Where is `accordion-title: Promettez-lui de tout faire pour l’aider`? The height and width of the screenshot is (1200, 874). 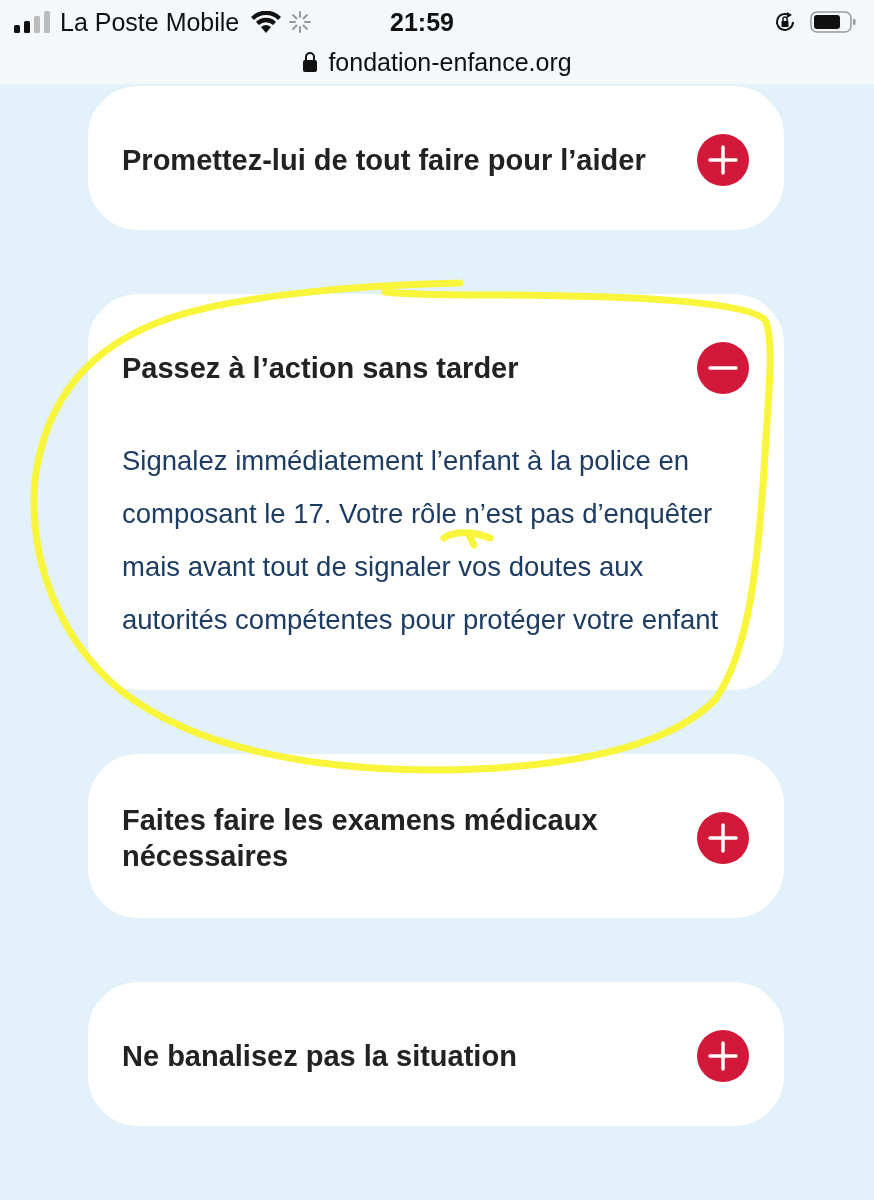 accordion-title: Promettez-lui de tout faire pour l’aider is located at coordinates (384, 160).